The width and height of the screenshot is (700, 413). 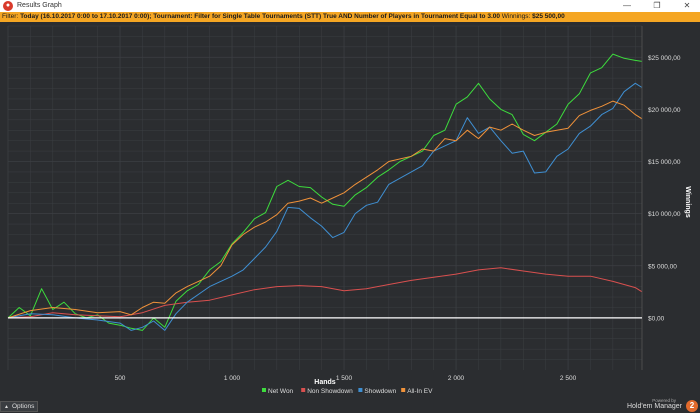 What do you see at coordinates (325, 382) in the screenshot?
I see `x-axis-label: Hands` at bounding box center [325, 382].